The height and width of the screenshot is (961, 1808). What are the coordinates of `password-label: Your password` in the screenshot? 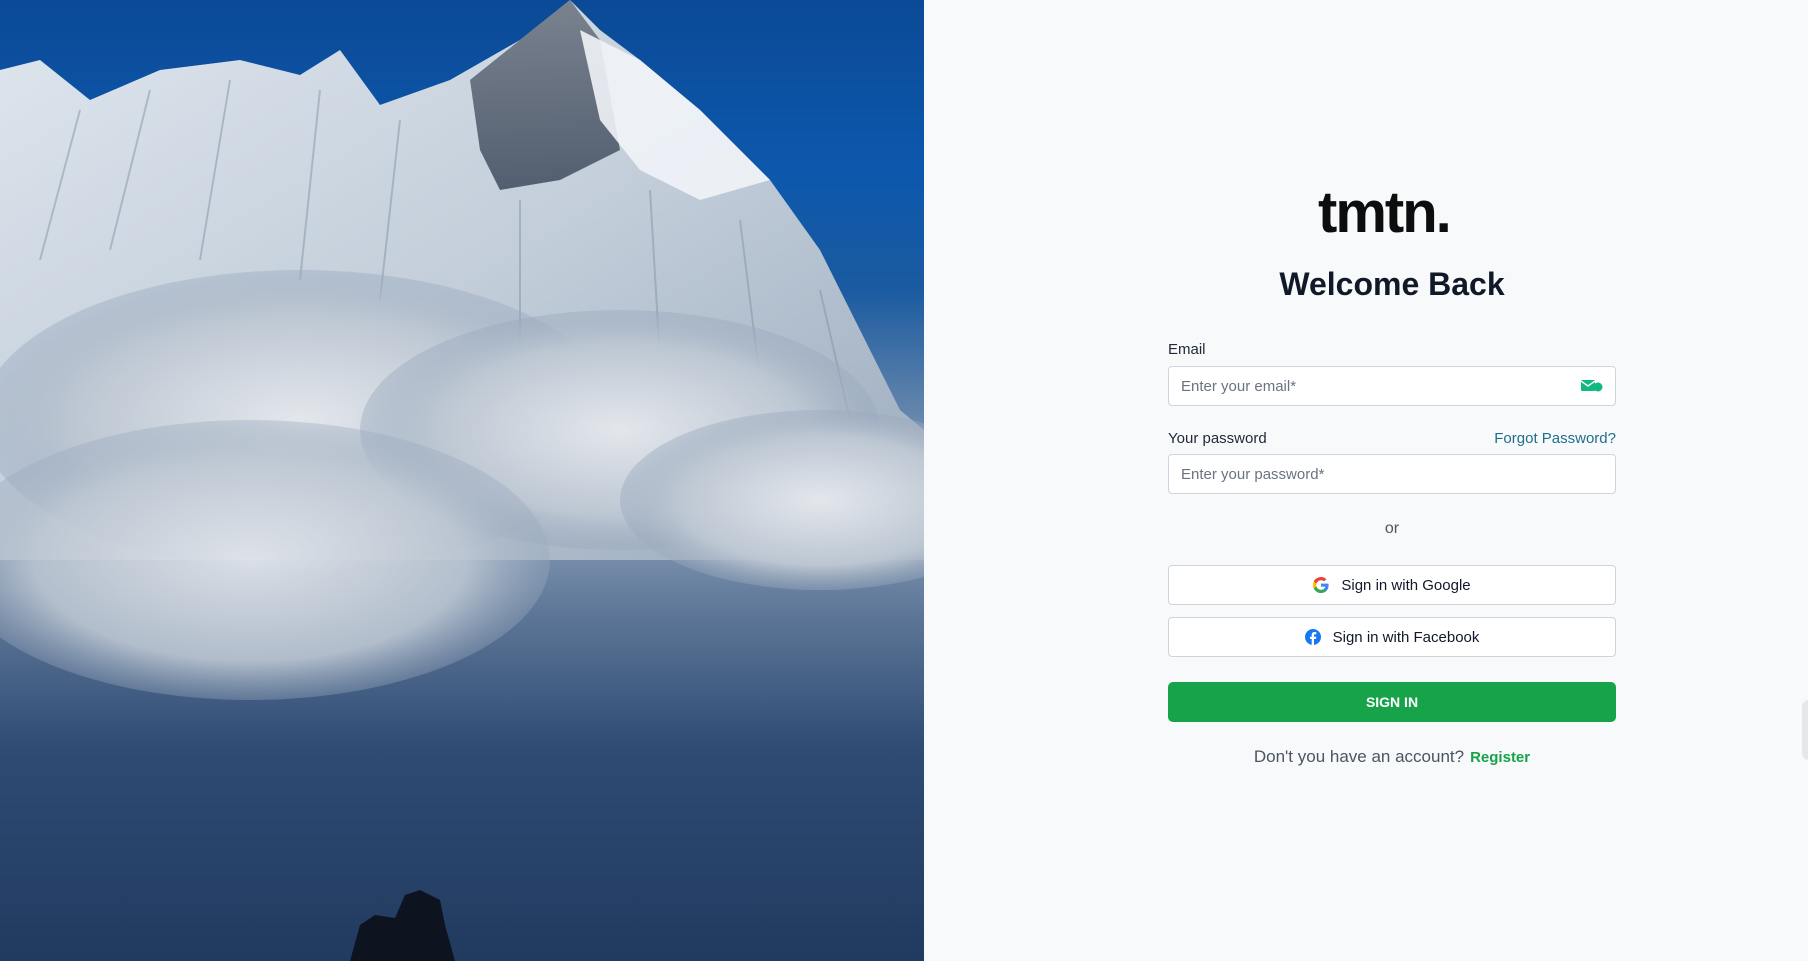 It's located at (1217, 438).